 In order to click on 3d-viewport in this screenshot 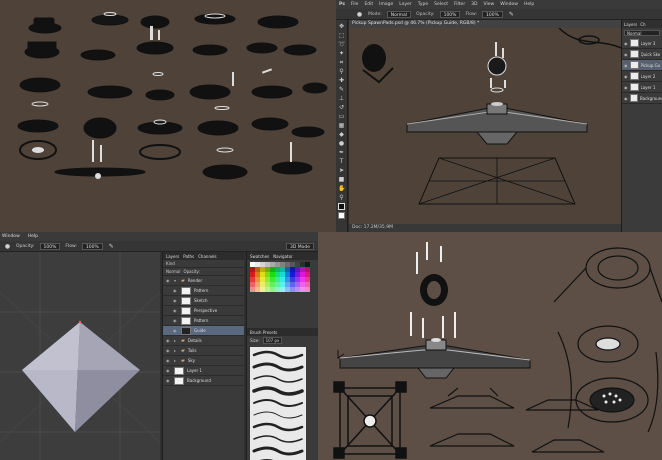, I will do `click(80, 356)`.